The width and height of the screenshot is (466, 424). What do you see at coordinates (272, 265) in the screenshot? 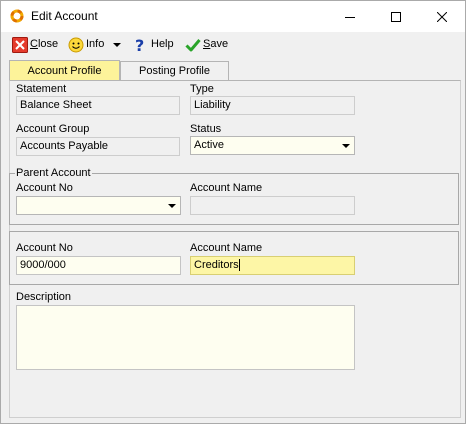
I see `account-name-input: Creditors` at bounding box center [272, 265].